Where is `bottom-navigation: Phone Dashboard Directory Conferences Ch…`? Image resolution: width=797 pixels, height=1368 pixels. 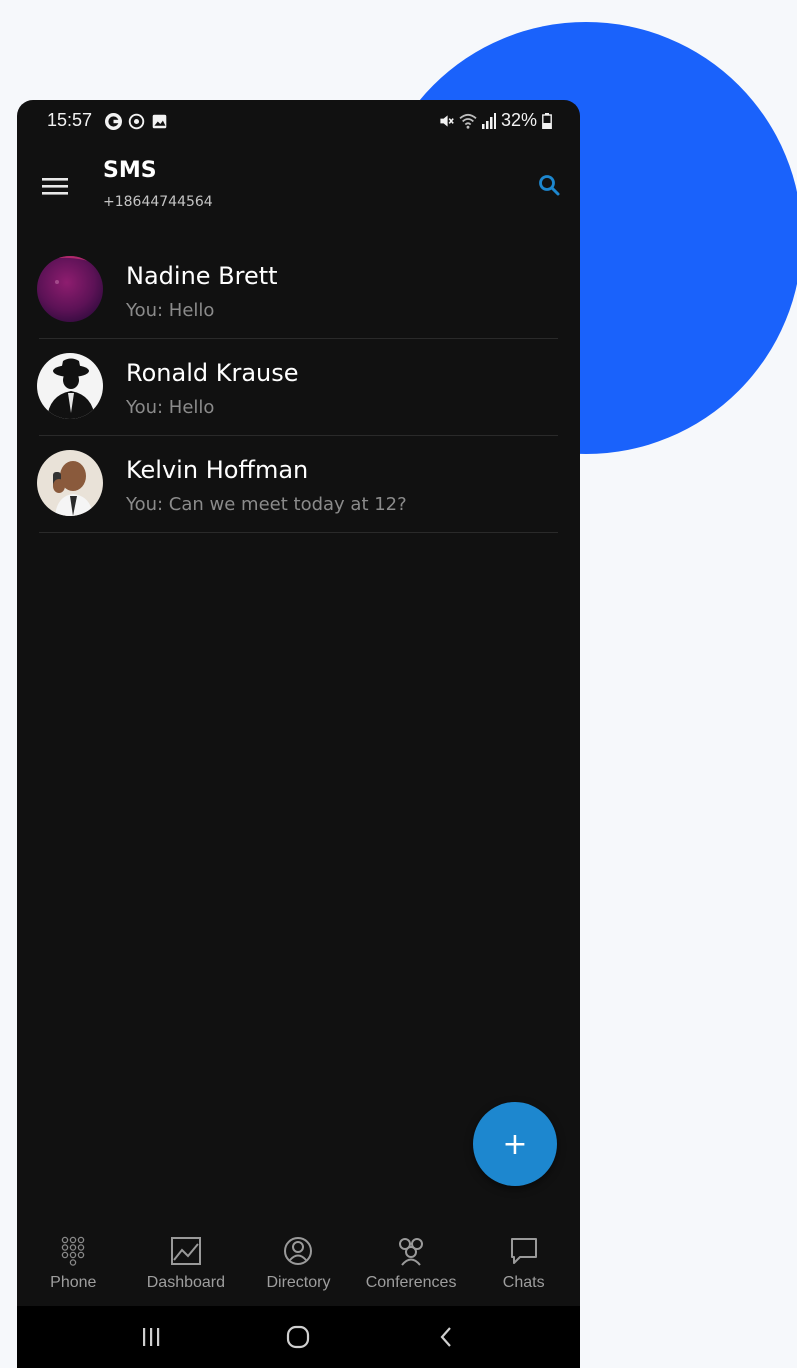 bottom-navigation: Phone Dashboard Directory Conferences Ch… is located at coordinates (298, 1267).